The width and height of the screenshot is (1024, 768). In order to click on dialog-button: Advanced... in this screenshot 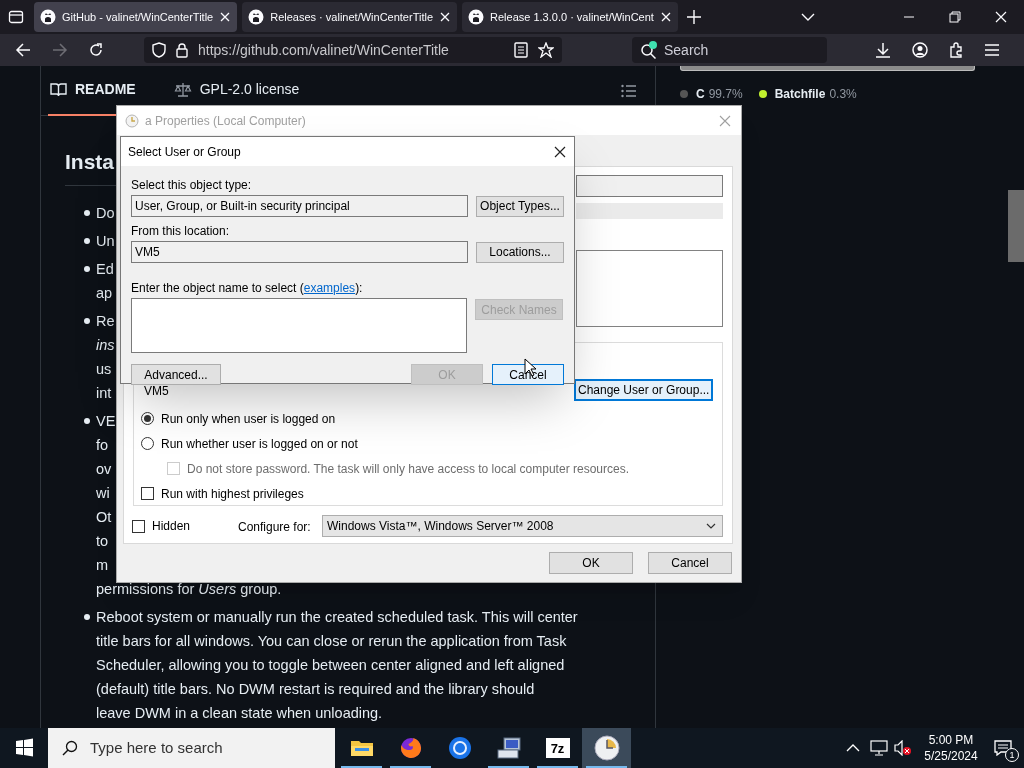, I will do `click(176, 374)`.